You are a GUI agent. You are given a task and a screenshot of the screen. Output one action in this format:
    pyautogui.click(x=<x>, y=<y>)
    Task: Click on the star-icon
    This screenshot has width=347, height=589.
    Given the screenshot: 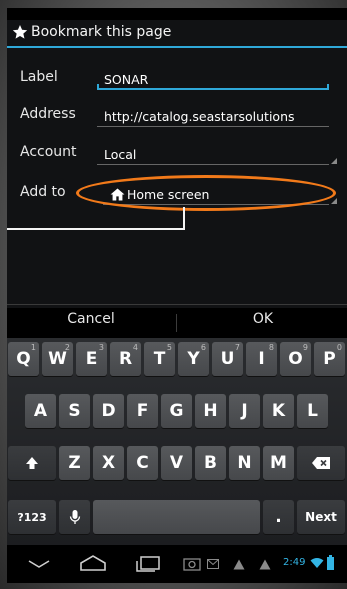 What is the action you would take?
    pyautogui.click(x=20, y=32)
    